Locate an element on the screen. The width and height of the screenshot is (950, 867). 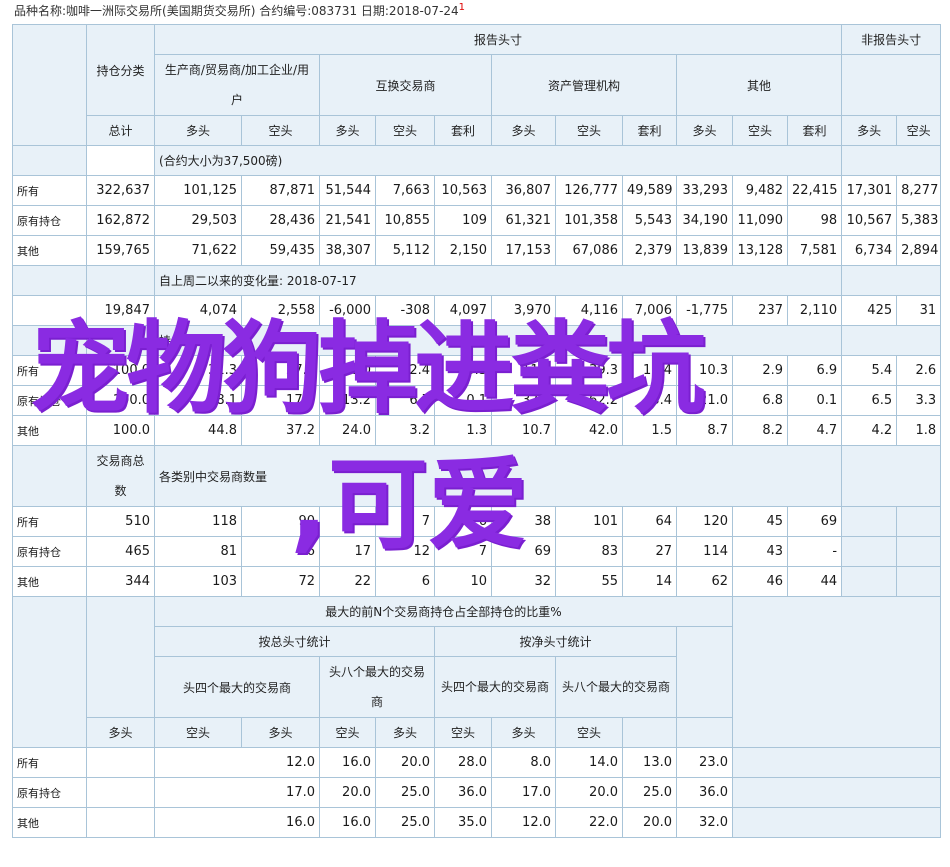
table-cell: 28.0 is located at coordinates (463, 762).